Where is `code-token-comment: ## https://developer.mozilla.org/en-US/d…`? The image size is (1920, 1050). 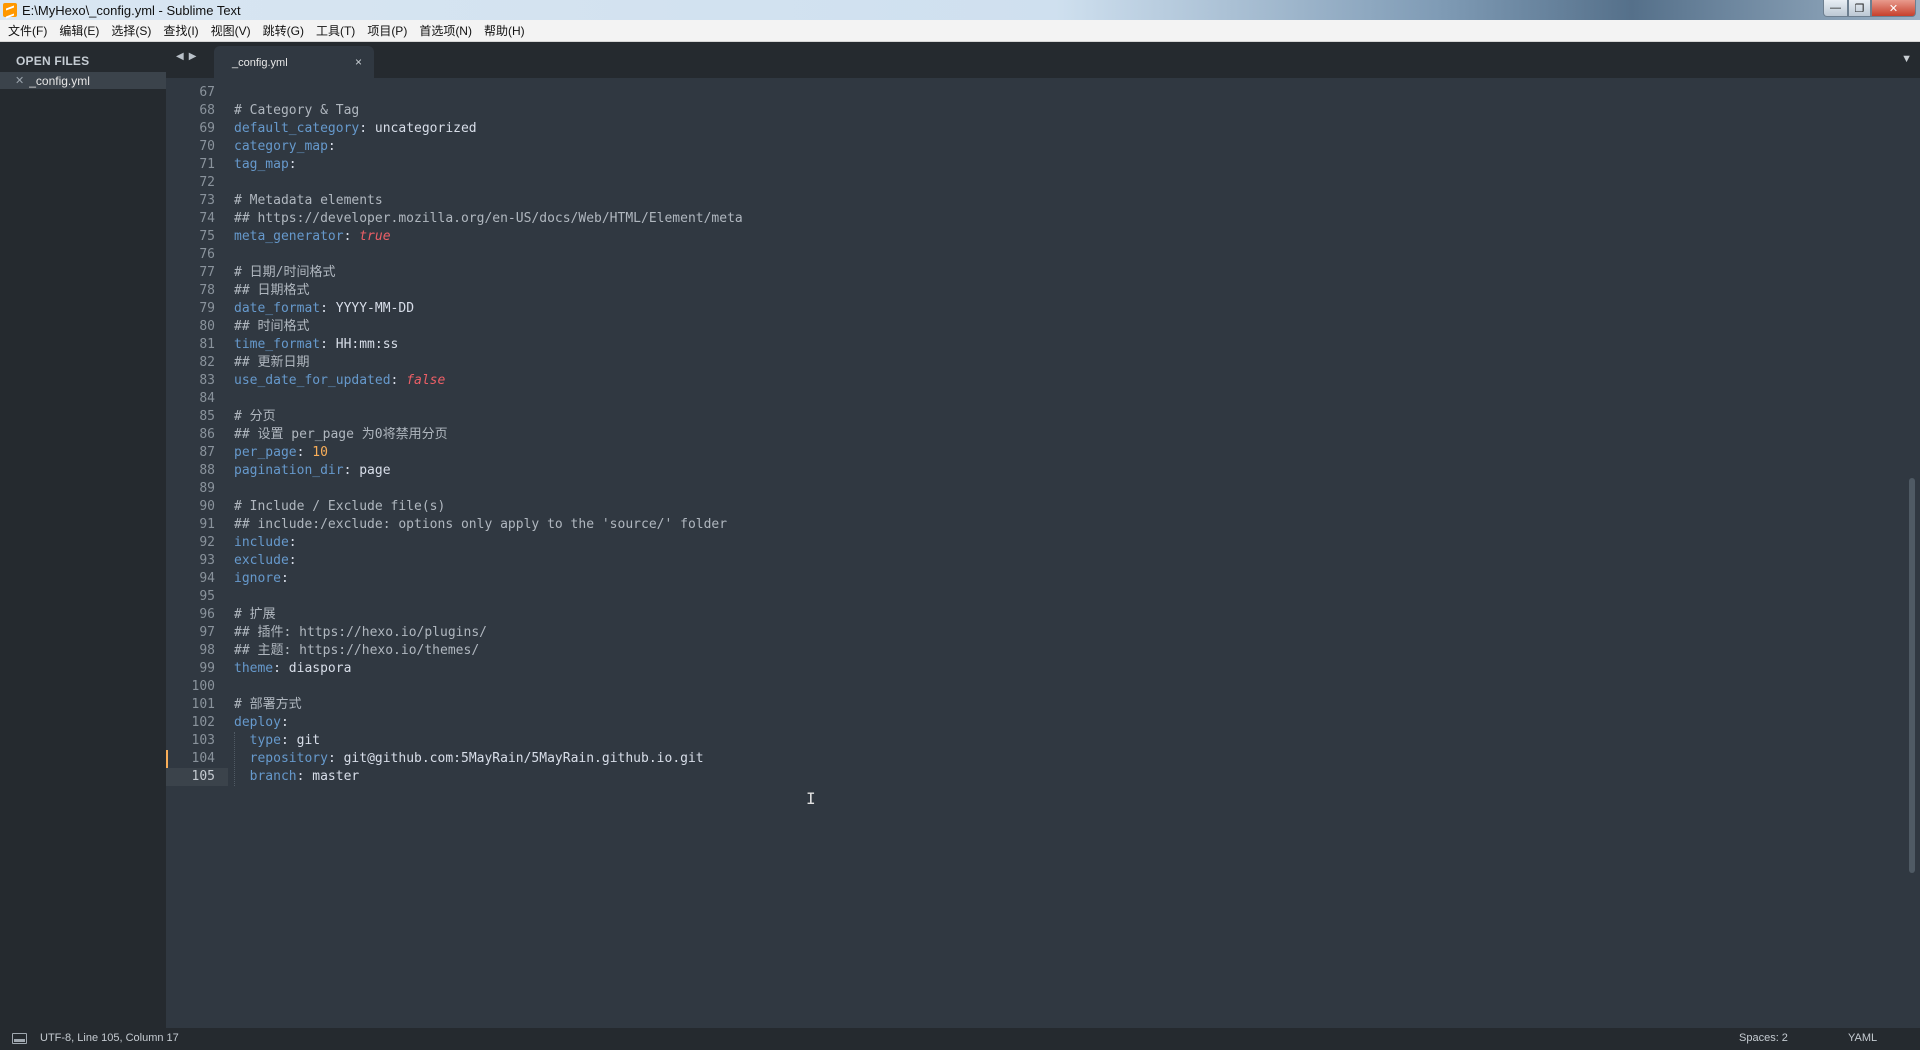 code-token-comment: ## https://developer.mozilla.org/en-US/d… is located at coordinates (488, 218).